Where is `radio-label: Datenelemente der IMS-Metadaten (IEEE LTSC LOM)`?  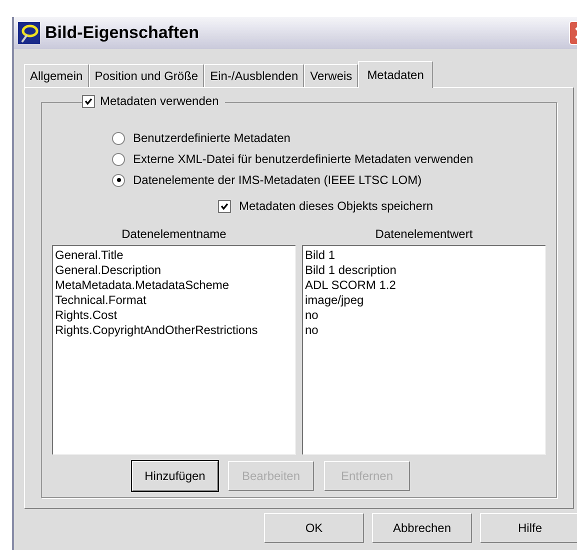
radio-label: Datenelemente der IMS-Metadaten (IEEE LTSC LOM) is located at coordinates (277, 180).